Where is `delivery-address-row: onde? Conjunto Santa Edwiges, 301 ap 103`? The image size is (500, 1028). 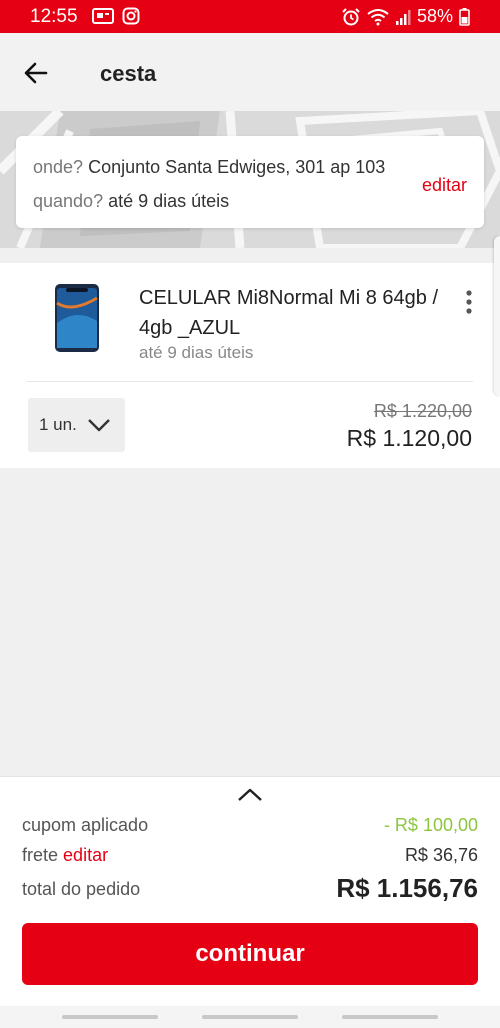
delivery-address-row: onde? Conjunto Santa Edwiges, 301 ap 103 is located at coordinates (209, 167).